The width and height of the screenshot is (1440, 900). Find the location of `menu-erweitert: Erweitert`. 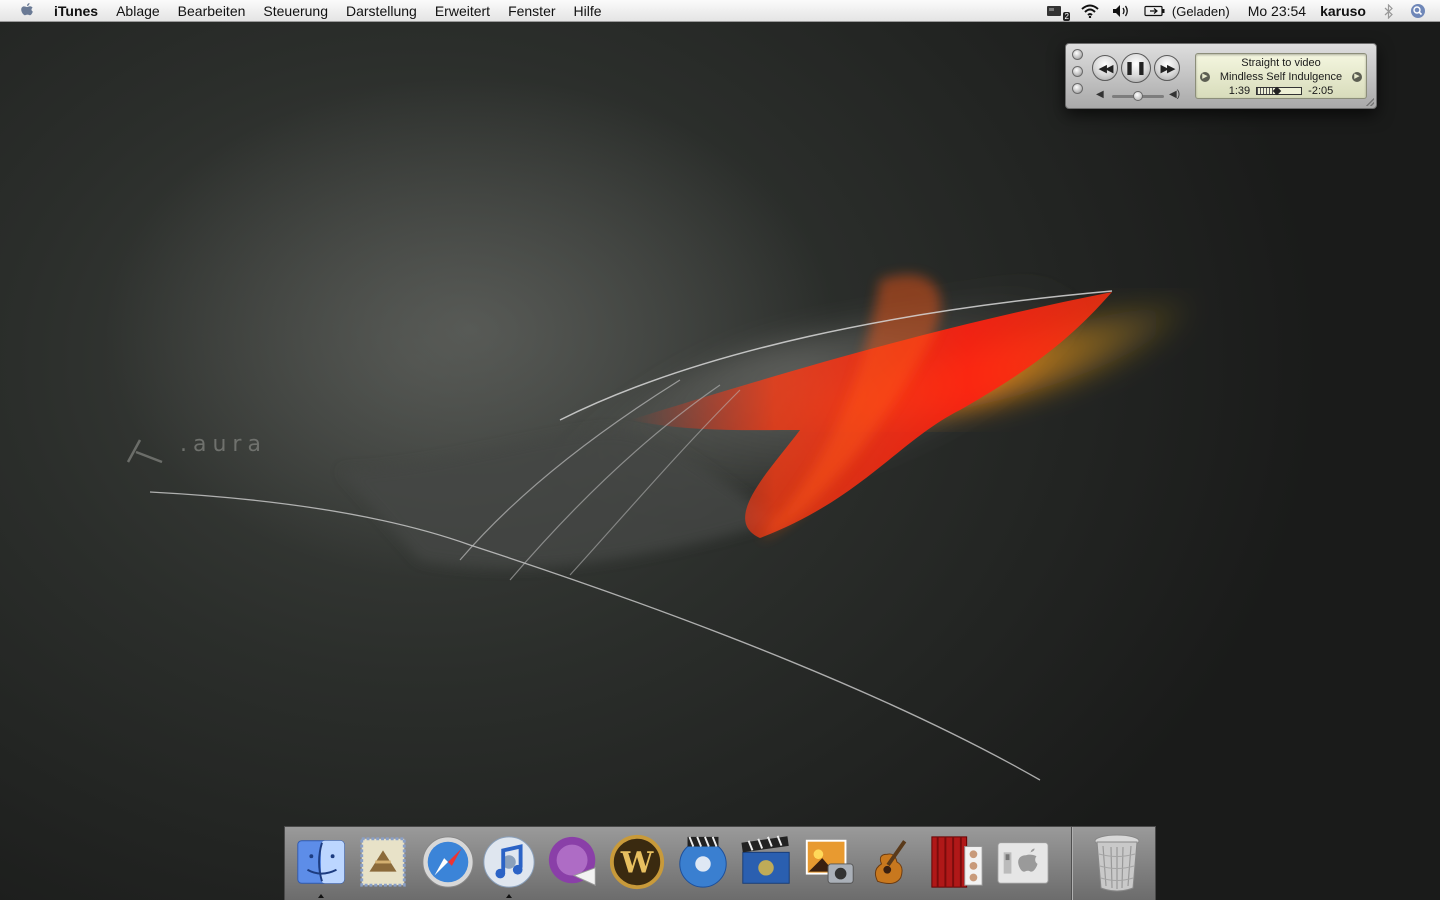

menu-erweitert: Erweitert is located at coordinates (462, 11).